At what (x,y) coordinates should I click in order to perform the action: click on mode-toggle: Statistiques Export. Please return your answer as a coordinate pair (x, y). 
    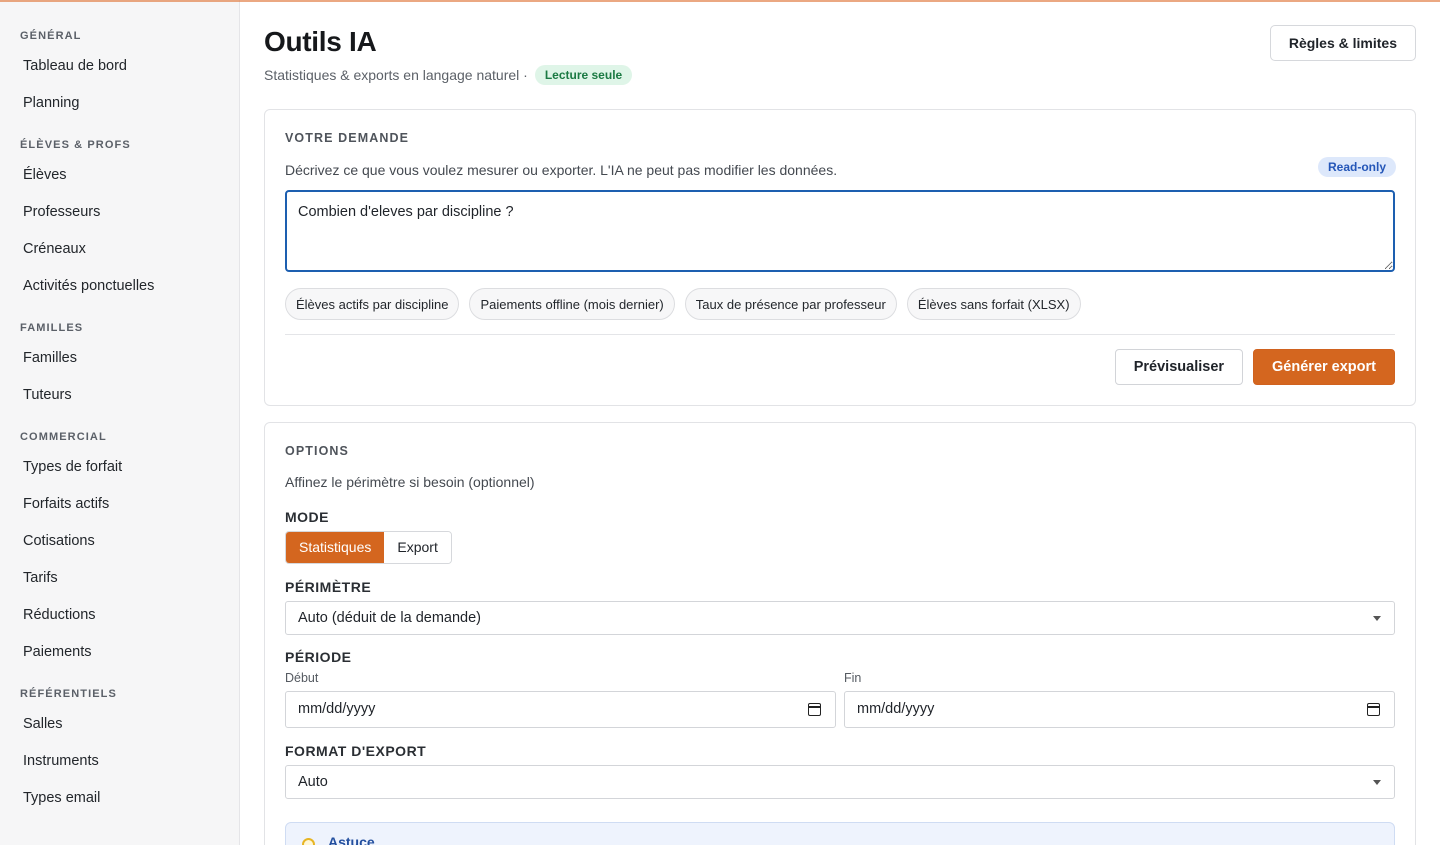
    Looking at the image, I should click on (368, 547).